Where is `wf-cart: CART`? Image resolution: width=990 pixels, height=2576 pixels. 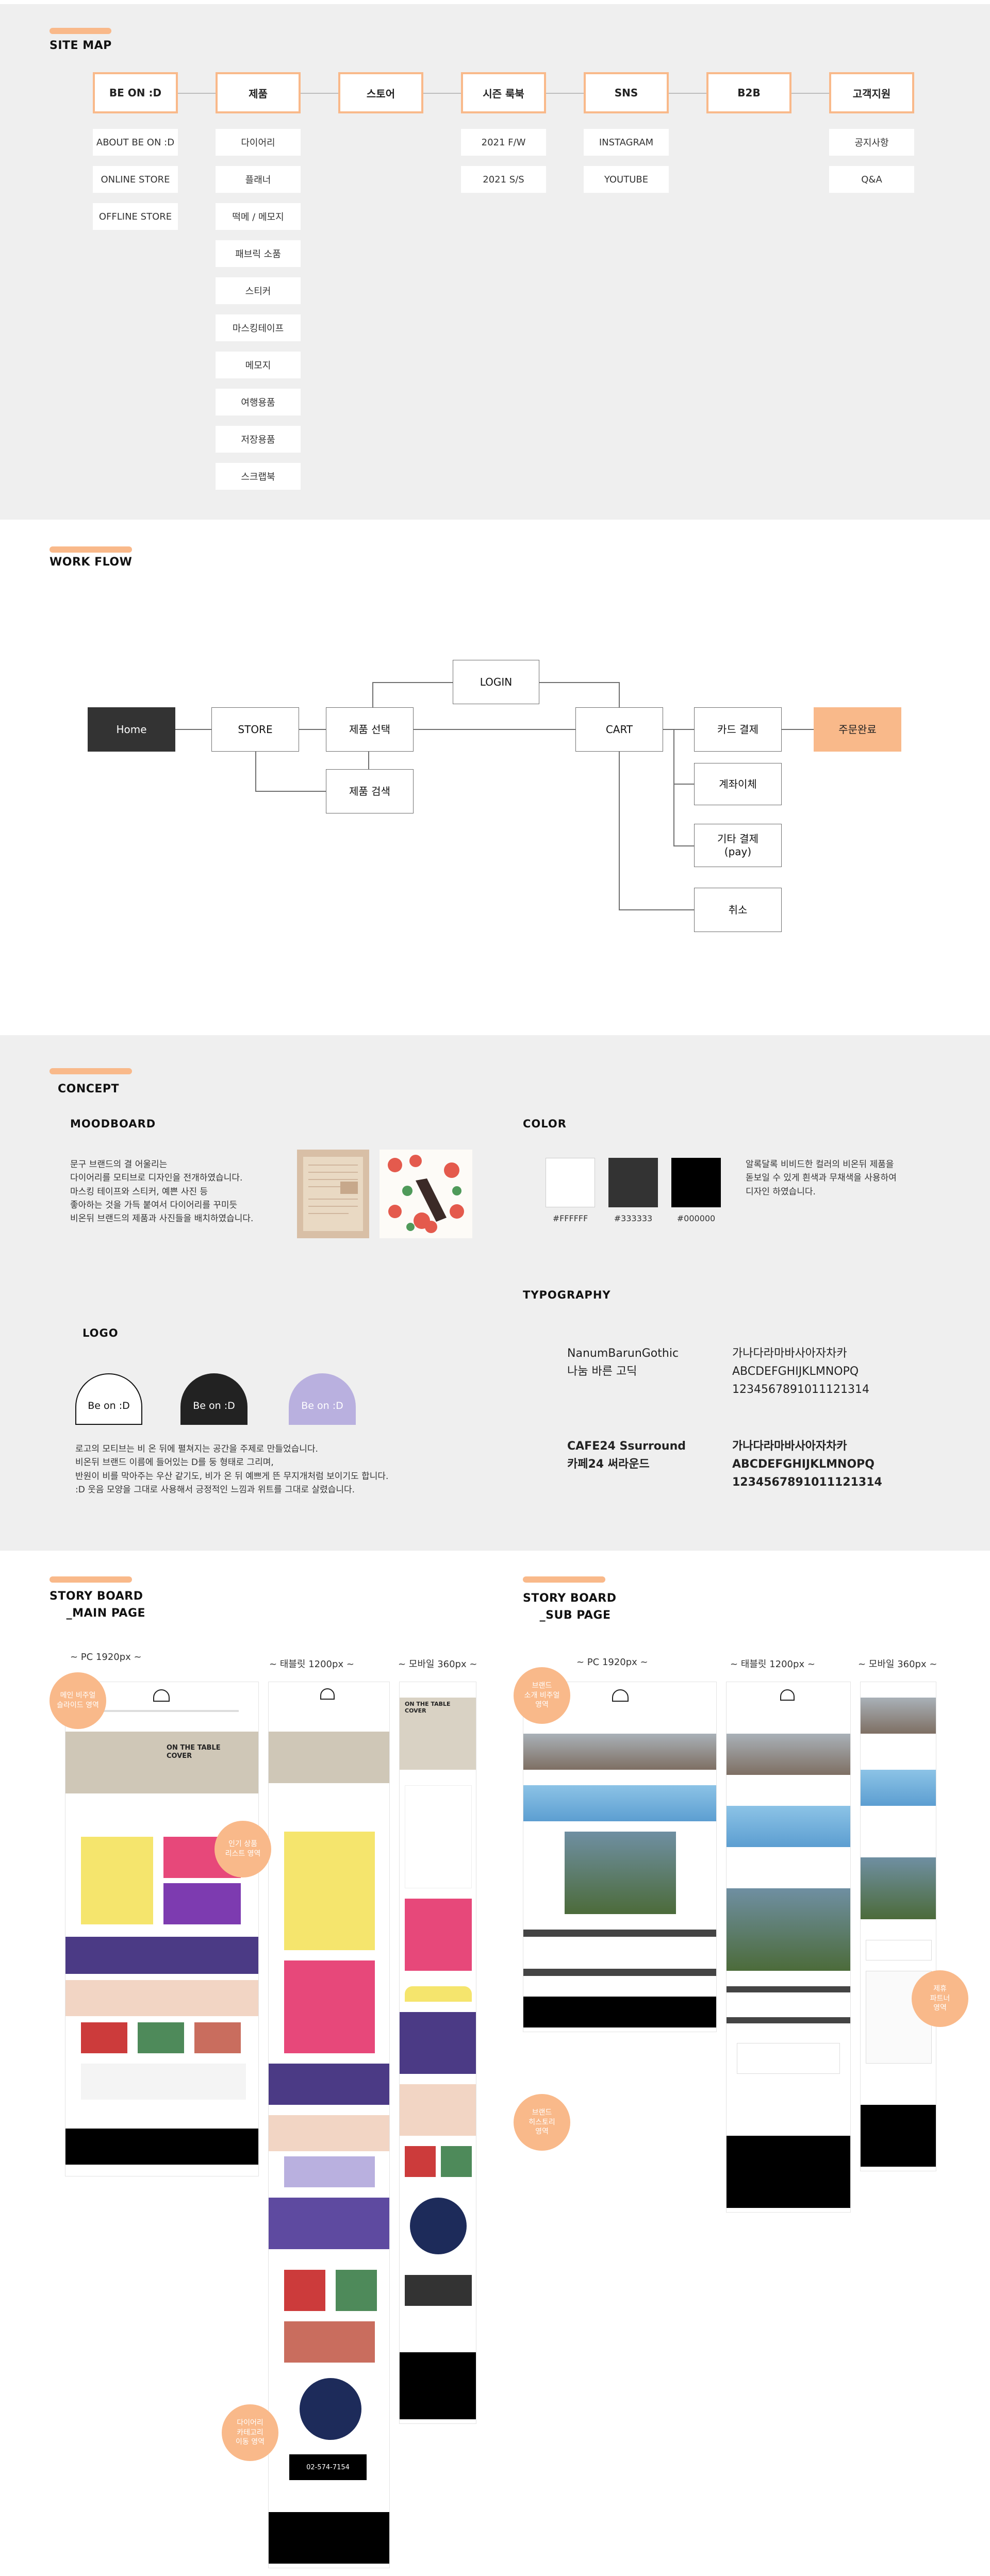
wf-cart: CART is located at coordinates (619, 730).